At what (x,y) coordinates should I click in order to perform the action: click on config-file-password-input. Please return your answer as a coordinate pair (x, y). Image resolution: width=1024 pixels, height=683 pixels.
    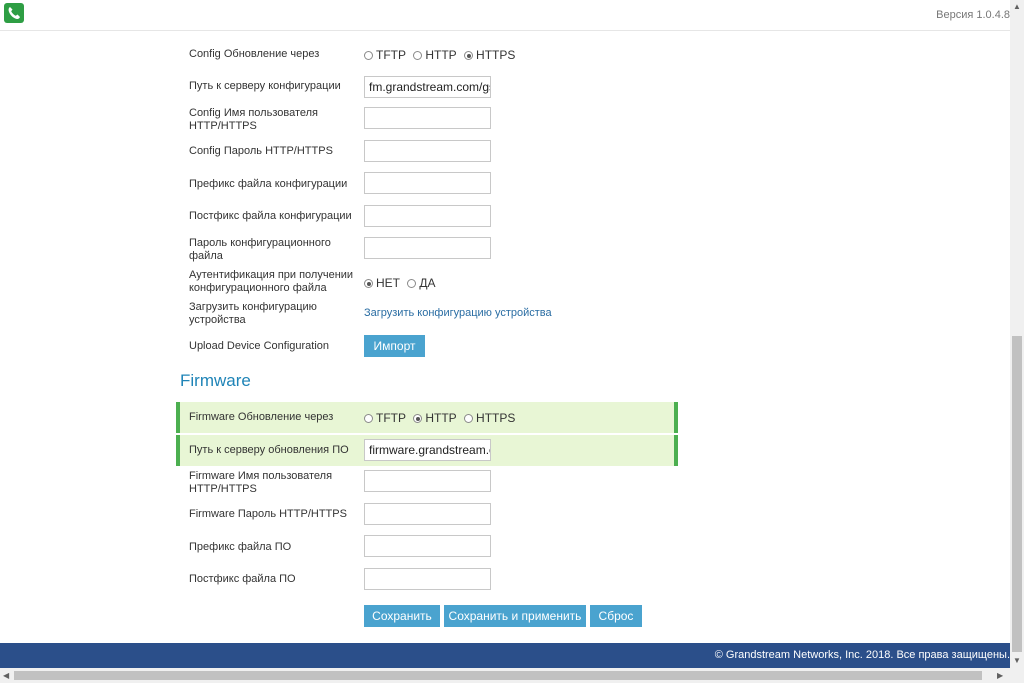
    Looking at the image, I should click on (427, 248).